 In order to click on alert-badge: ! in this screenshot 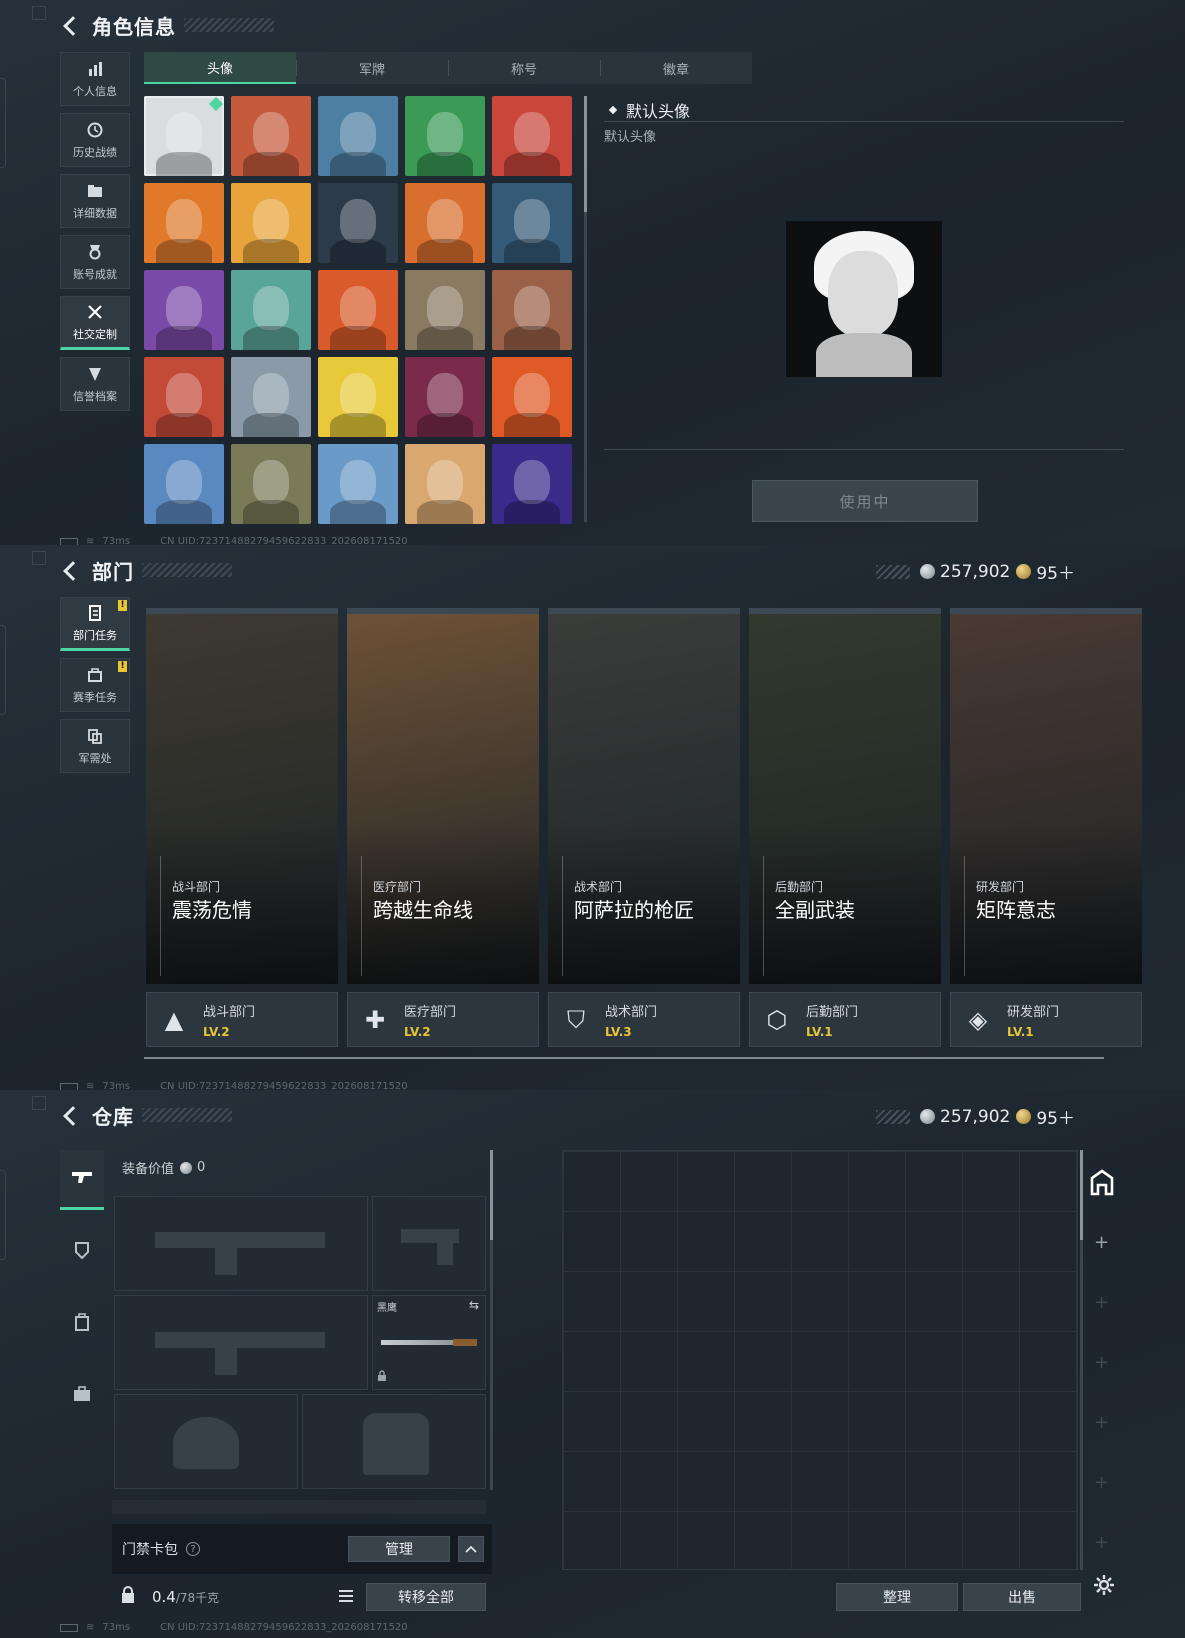, I will do `click(122, 605)`.